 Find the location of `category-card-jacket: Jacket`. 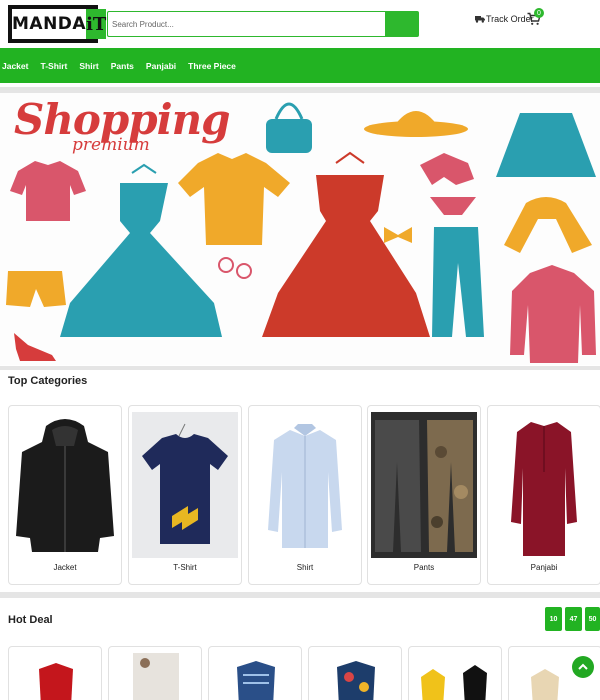

category-card-jacket: Jacket is located at coordinates (65, 495).